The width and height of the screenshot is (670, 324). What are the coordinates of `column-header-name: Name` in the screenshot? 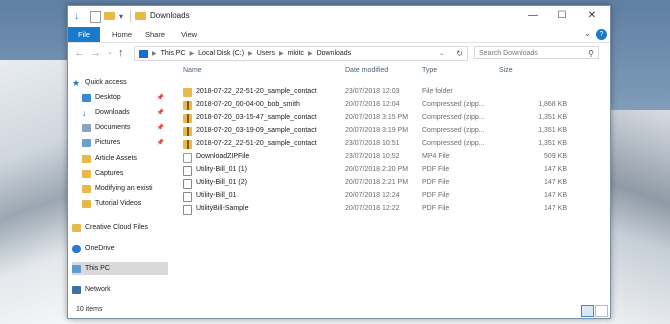 It's located at (192, 70).